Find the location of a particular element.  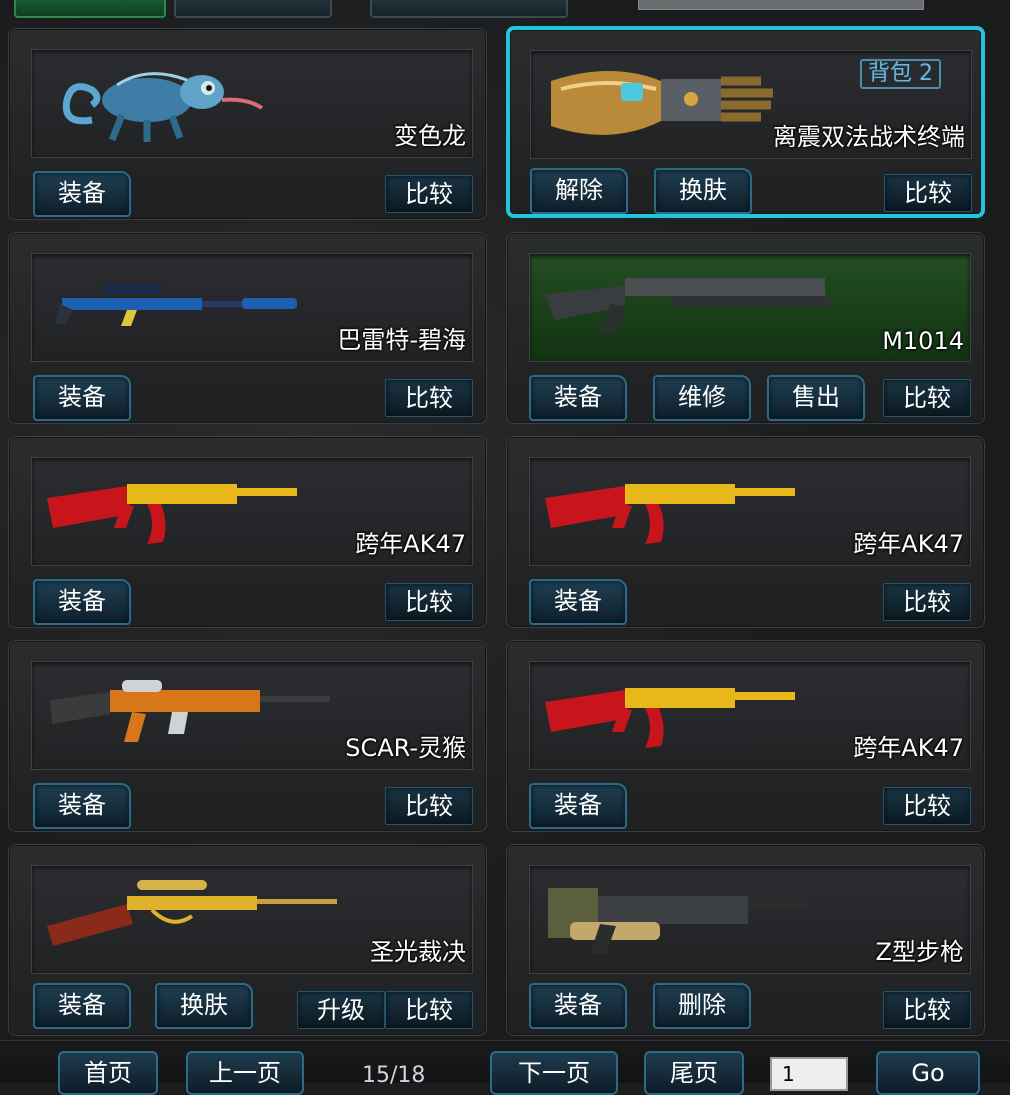

item-name: 离震双法战术终端 is located at coordinates (869, 137).